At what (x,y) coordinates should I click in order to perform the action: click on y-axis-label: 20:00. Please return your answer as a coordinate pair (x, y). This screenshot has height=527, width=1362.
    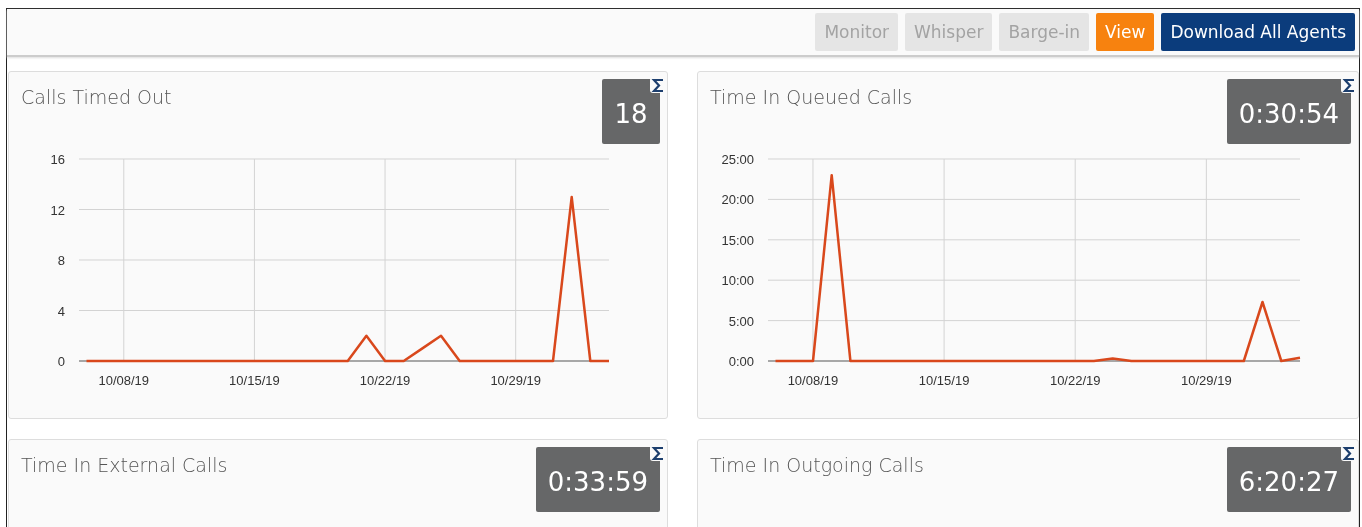
    Looking at the image, I should click on (737, 200).